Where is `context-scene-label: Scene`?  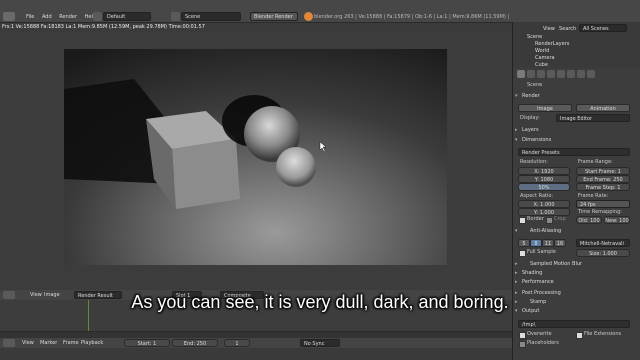
context-scene-label: Scene is located at coordinates (535, 85).